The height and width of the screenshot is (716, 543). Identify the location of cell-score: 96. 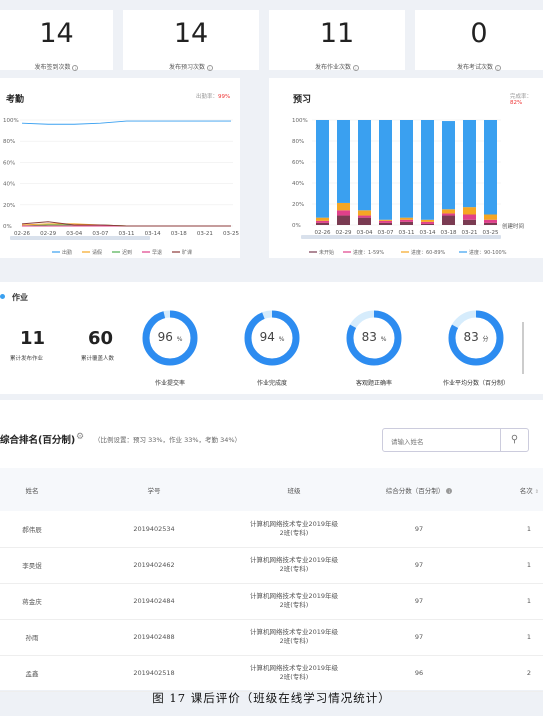
(419, 673).